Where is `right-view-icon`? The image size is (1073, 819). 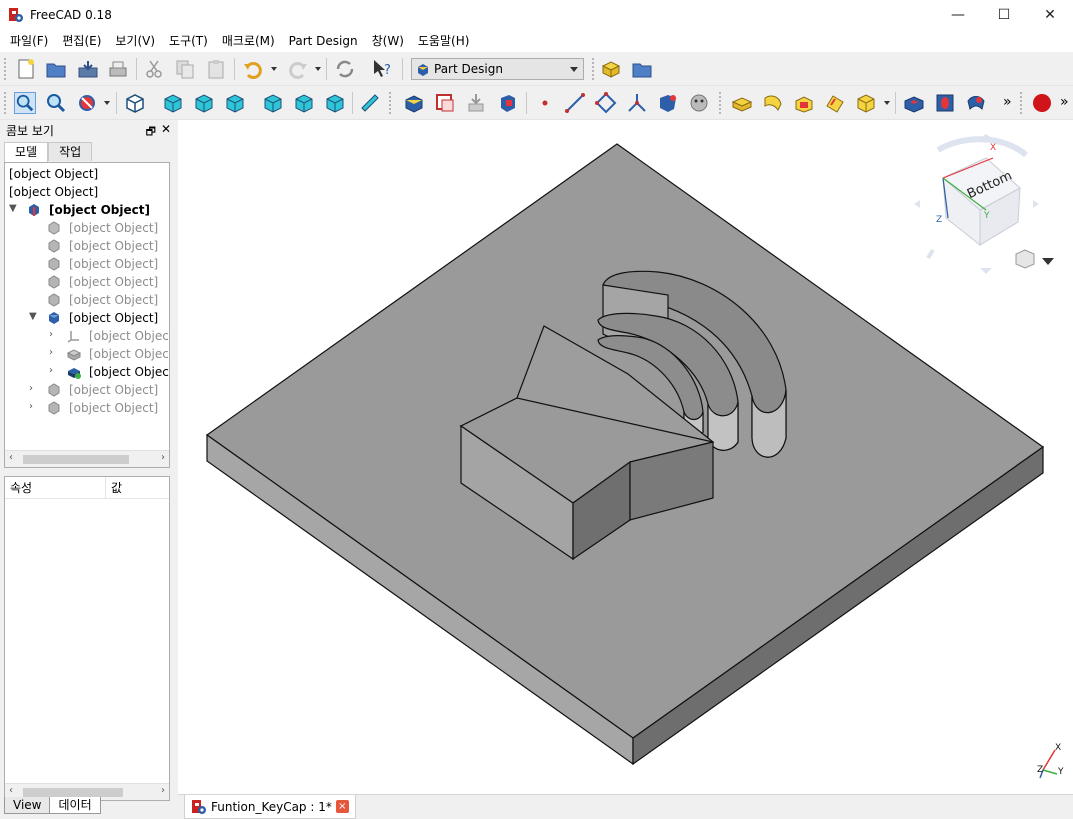
right-view-icon is located at coordinates (235, 103).